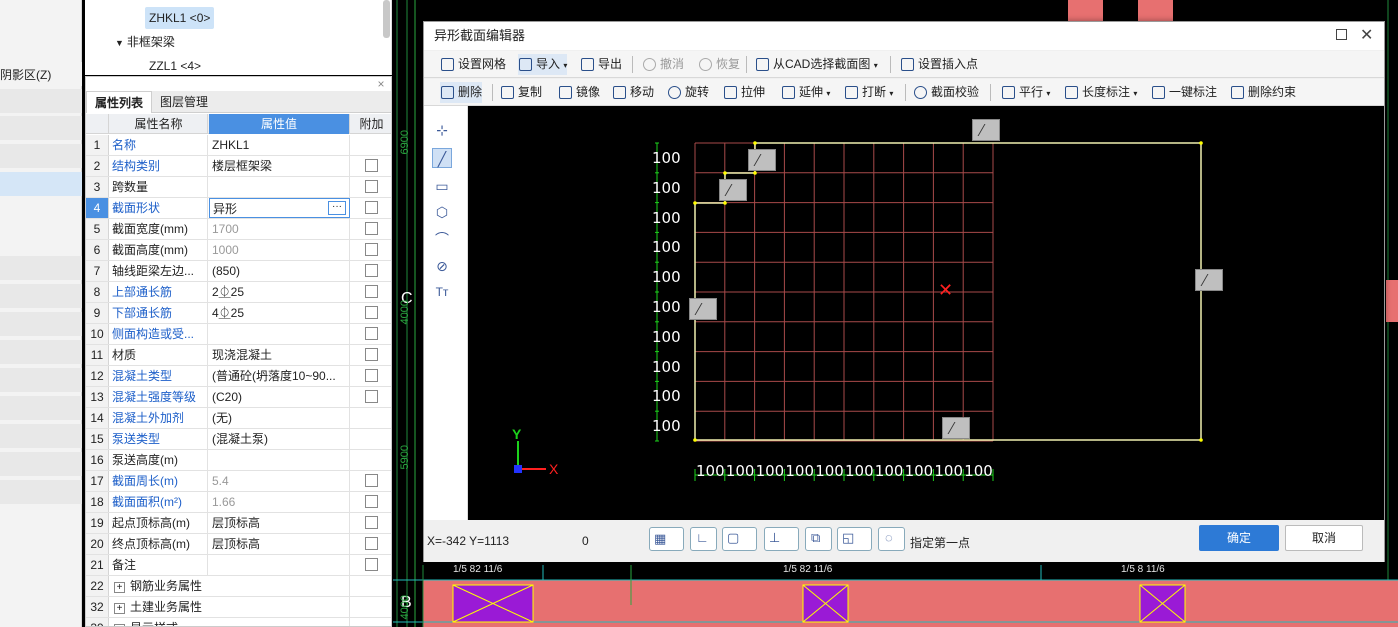  Describe the element at coordinates (442, 158) in the screenshot. I see `line-tool-icon: ╱` at that location.